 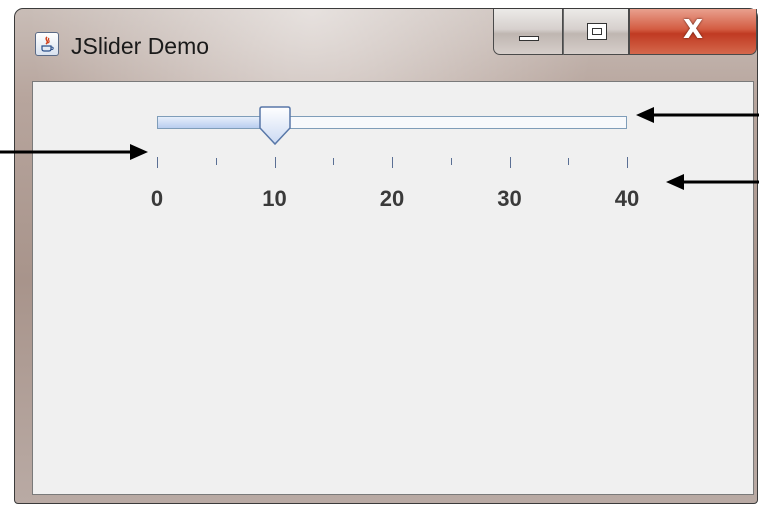 What do you see at coordinates (528, 32) in the screenshot?
I see `minimize-button` at bounding box center [528, 32].